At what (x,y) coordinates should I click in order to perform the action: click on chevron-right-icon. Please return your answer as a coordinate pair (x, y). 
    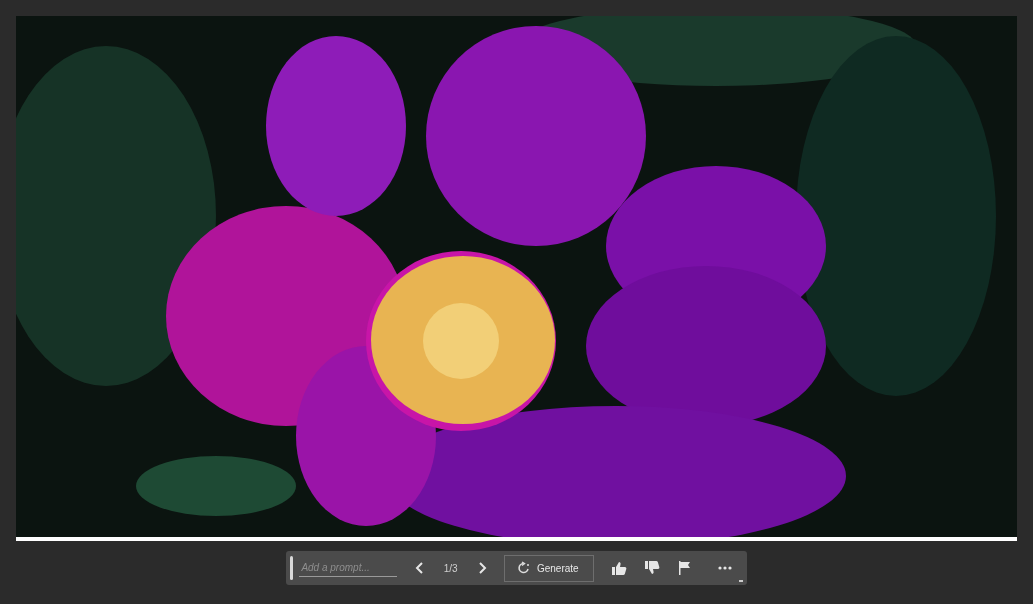
    Looking at the image, I should click on (481, 568).